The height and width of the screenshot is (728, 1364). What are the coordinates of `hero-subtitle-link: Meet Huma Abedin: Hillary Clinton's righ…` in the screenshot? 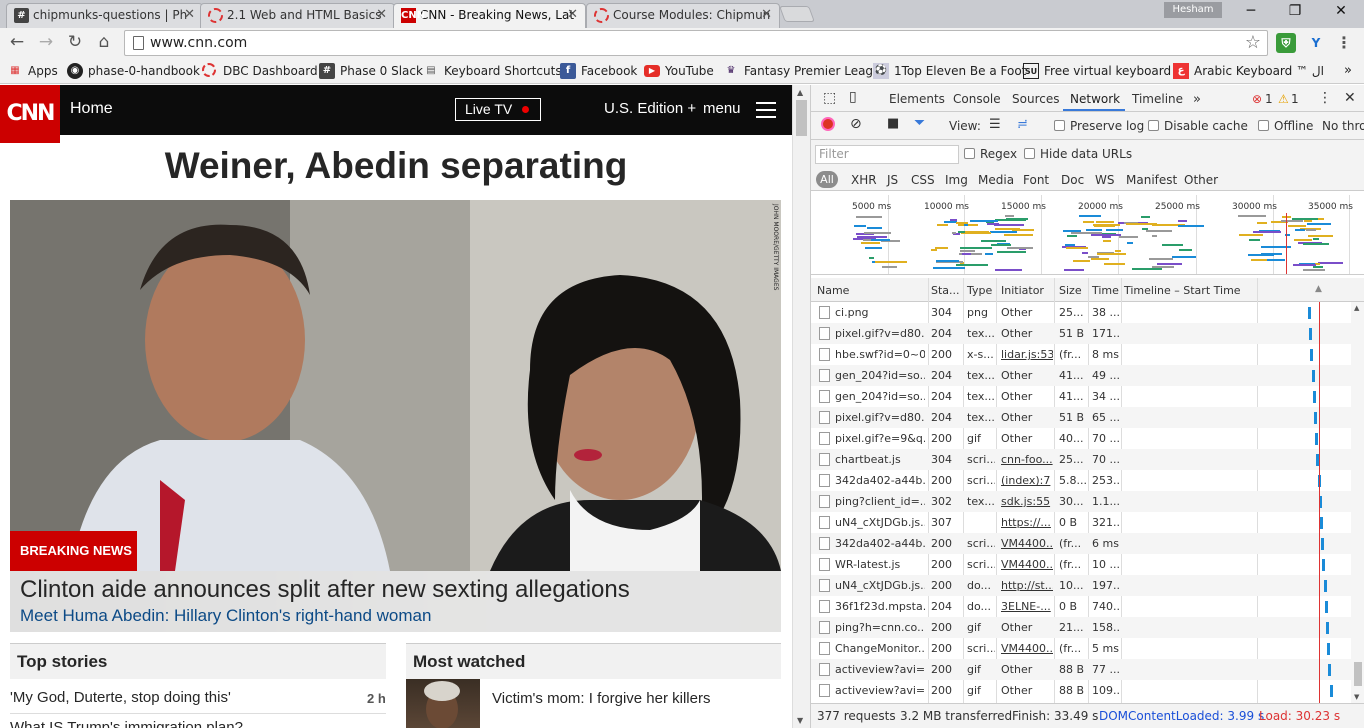 It's located at (225, 616).